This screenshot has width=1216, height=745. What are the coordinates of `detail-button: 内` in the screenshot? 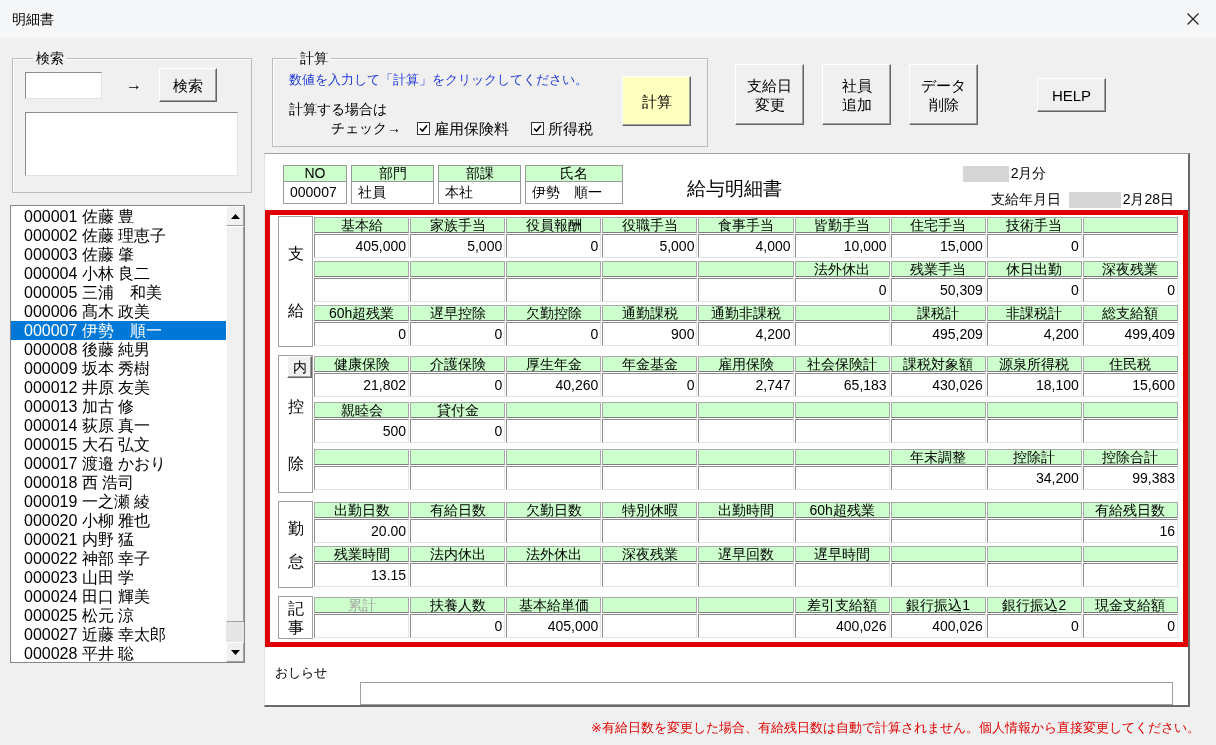 It's located at (299, 367).